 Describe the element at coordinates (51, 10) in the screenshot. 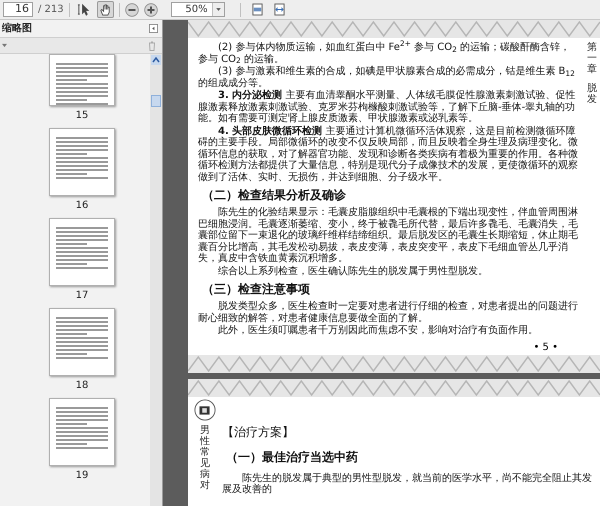

I see `page-count: / 213` at that location.